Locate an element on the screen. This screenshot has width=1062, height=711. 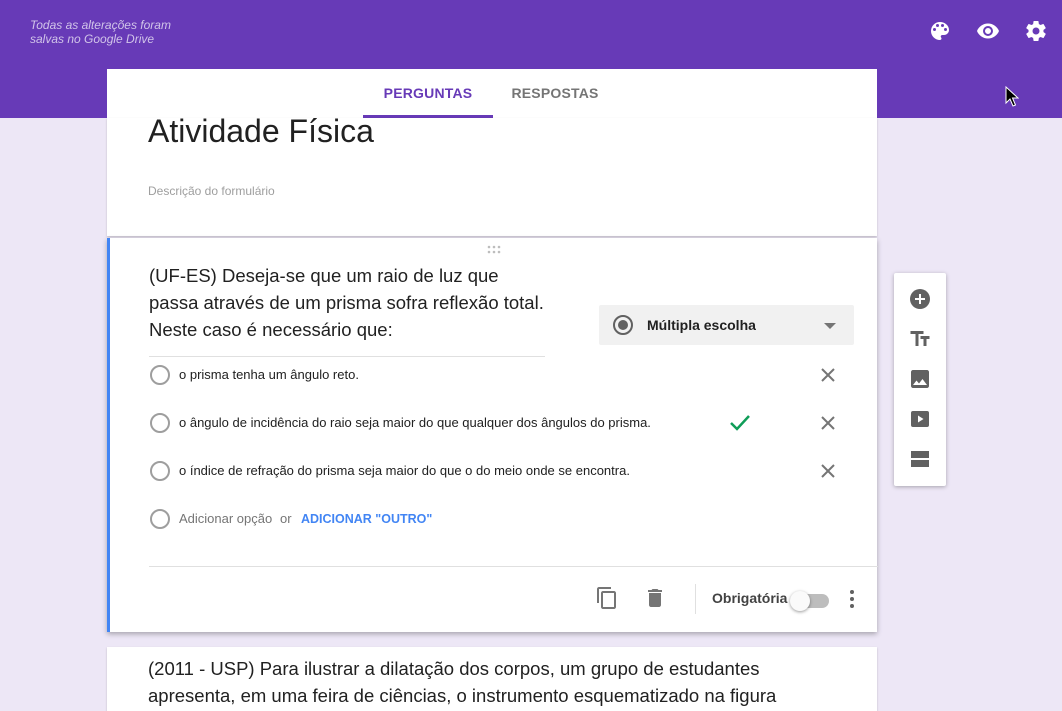
side-toolbar is located at coordinates (920, 379).